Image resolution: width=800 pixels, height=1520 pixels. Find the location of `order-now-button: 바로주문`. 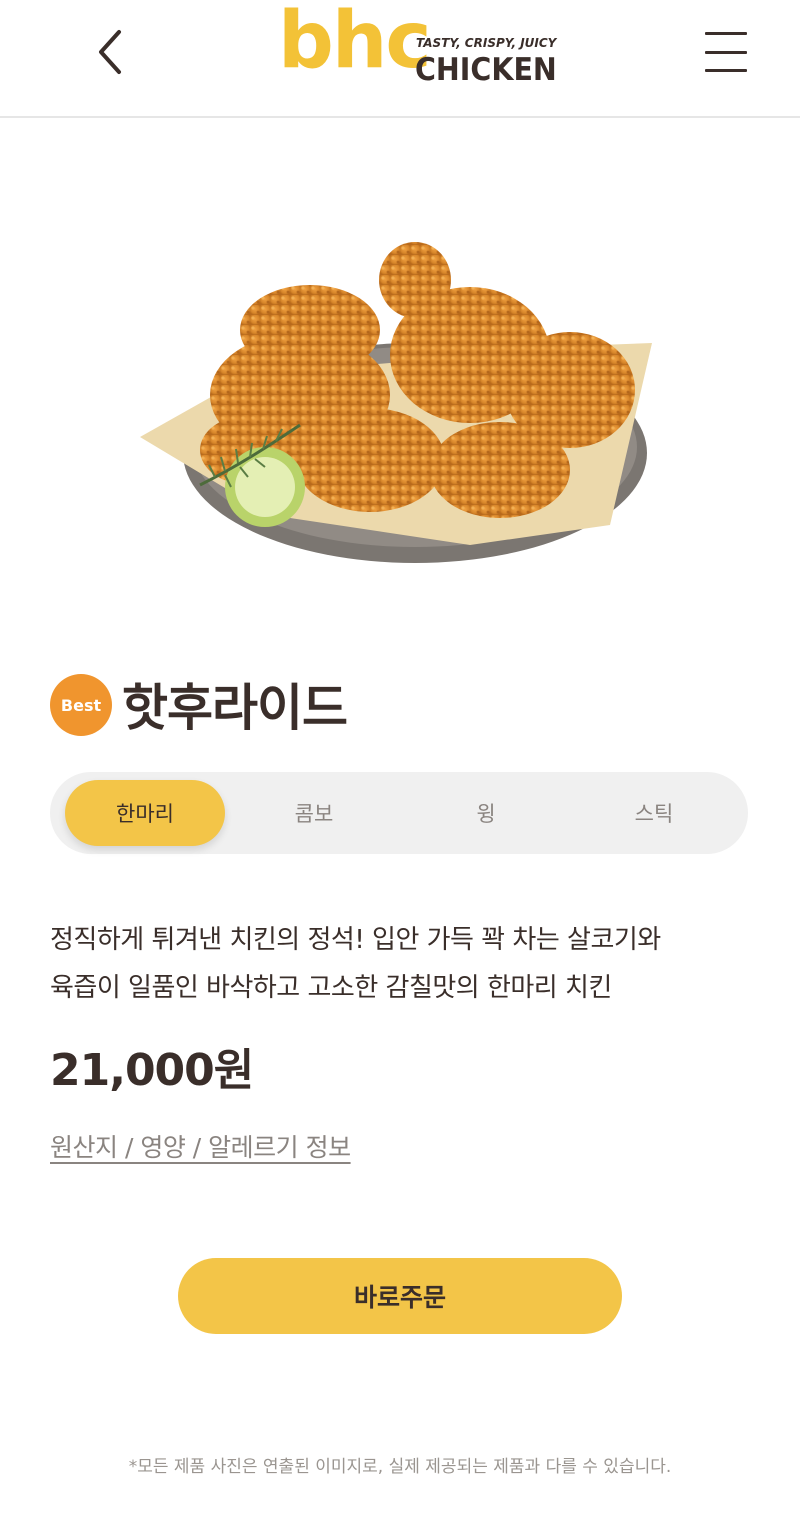

order-now-button: 바로주문 is located at coordinates (400, 1296).